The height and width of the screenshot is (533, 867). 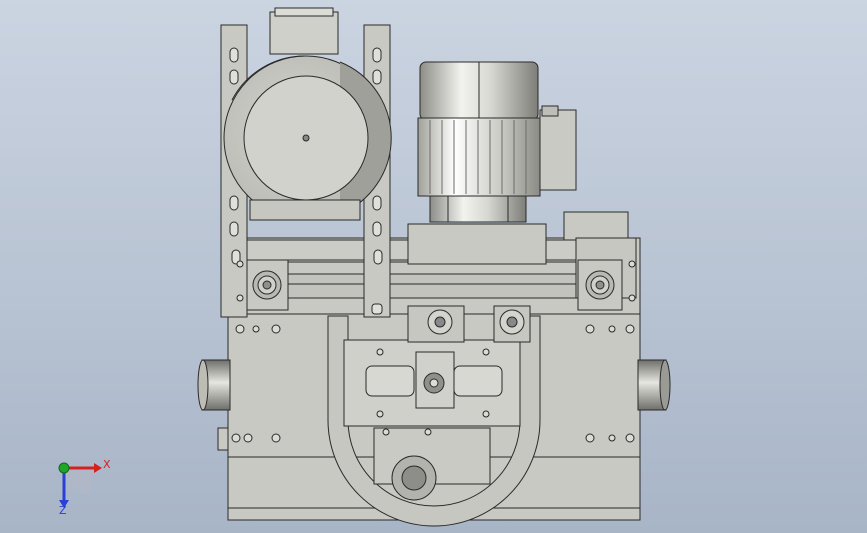 I want to click on left-sprocket, so click(x=436, y=324).